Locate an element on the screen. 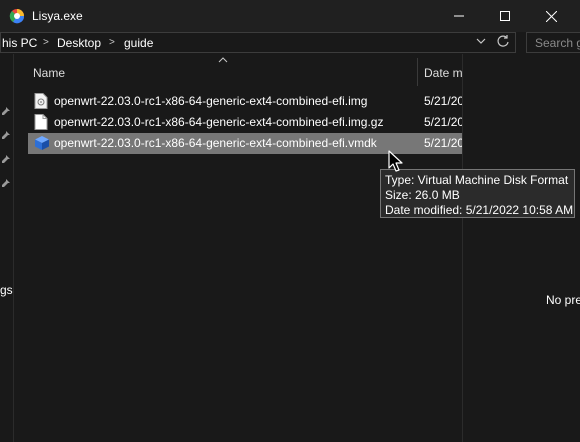 The height and width of the screenshot is (442, 580). tooltip-date-modified: Date modified: 5/21/2022 10:58 AM is located at coordinates (479, 210).